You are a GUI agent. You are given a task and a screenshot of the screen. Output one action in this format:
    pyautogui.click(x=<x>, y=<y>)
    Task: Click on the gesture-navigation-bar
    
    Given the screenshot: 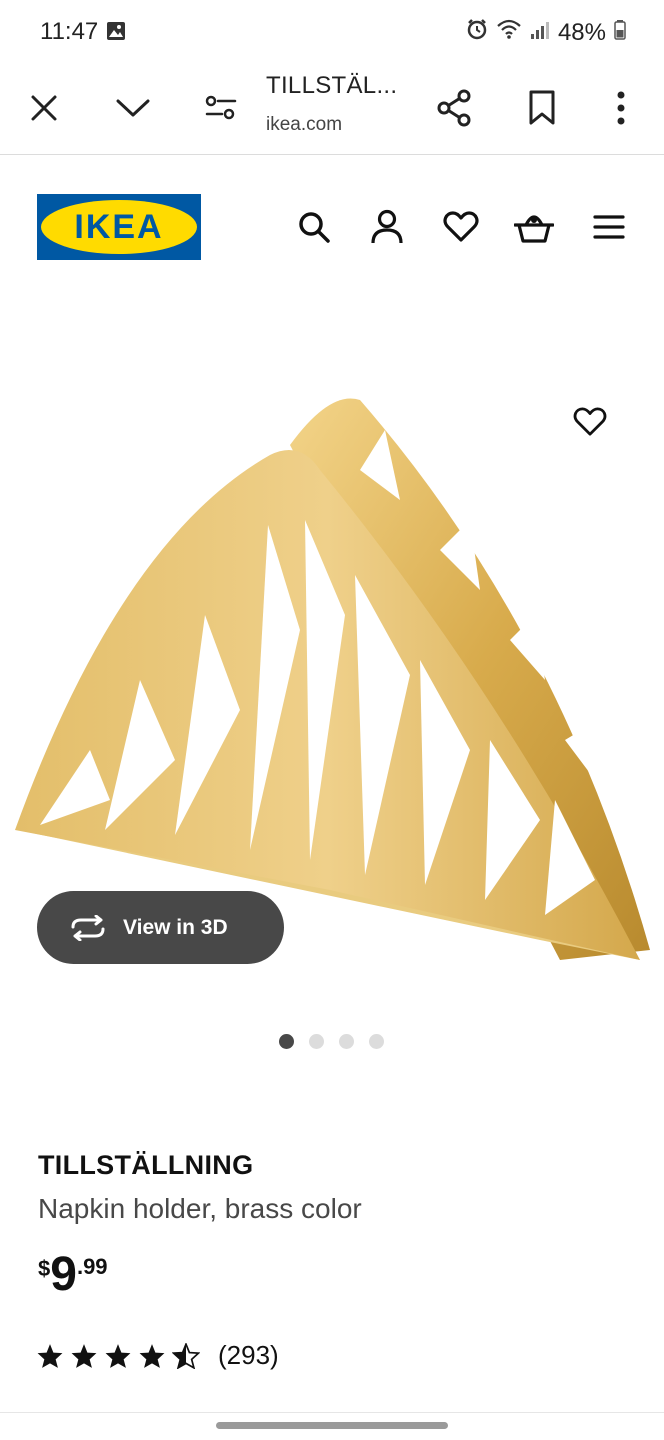 What is the action you would take?
    pyautogui.click(x=332, y=1425)
    